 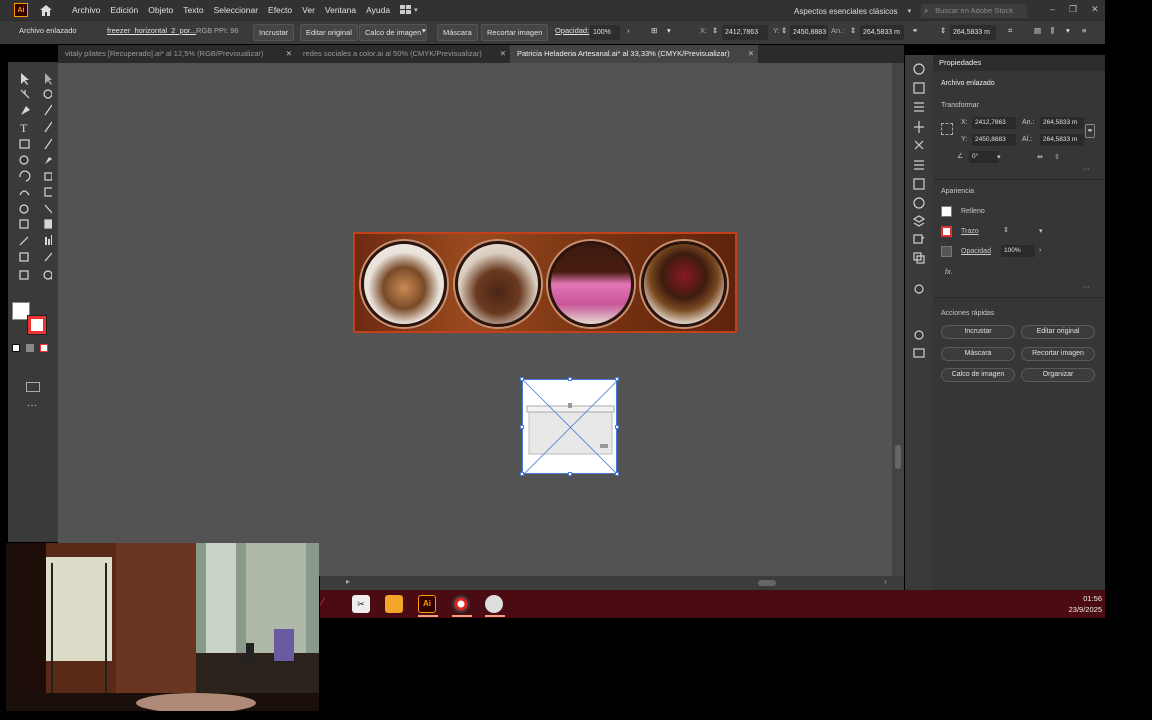 I want to click on more-tools-icon: ···, so click(x=32, y=405).